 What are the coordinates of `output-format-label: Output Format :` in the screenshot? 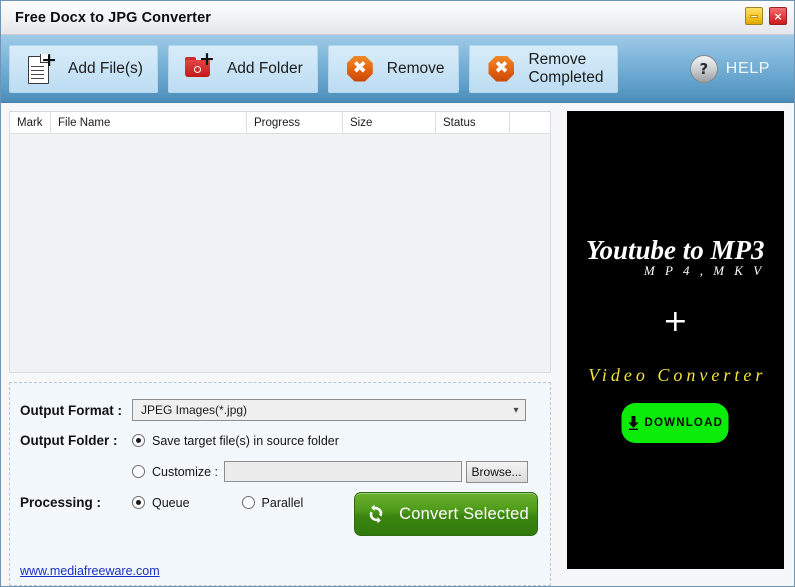 It's located at (71, 410).